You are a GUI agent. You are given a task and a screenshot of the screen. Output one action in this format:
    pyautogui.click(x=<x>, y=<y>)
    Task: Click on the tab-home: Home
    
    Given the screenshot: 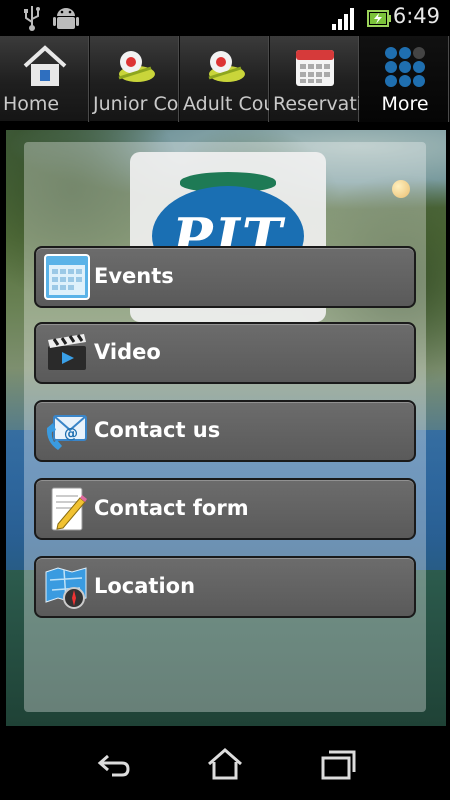 What is the action you would take?
    pyautogui.click(x=45, y=79)
    